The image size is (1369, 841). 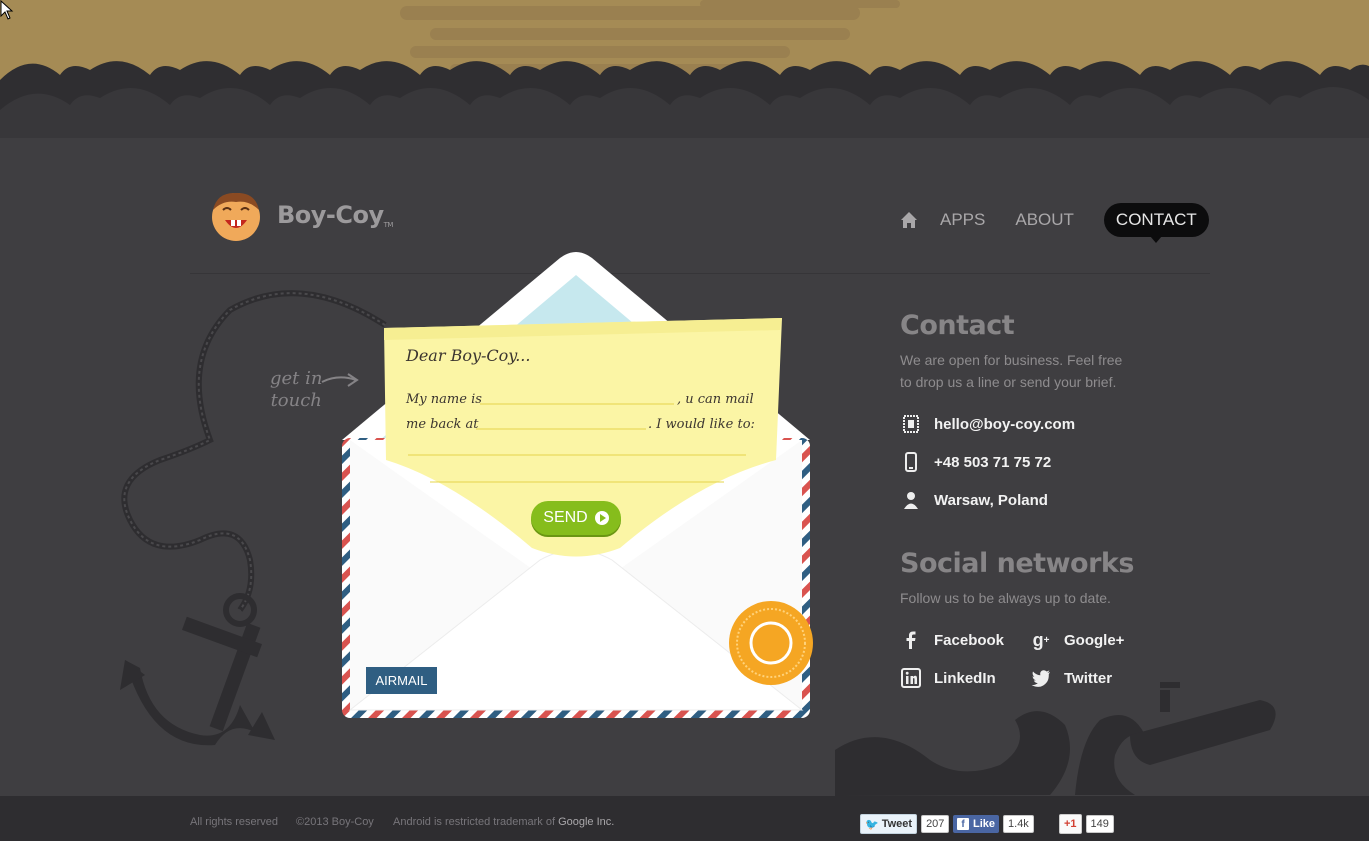 I want to click on facebook-f-icon: f, so click(x=963, y=824).